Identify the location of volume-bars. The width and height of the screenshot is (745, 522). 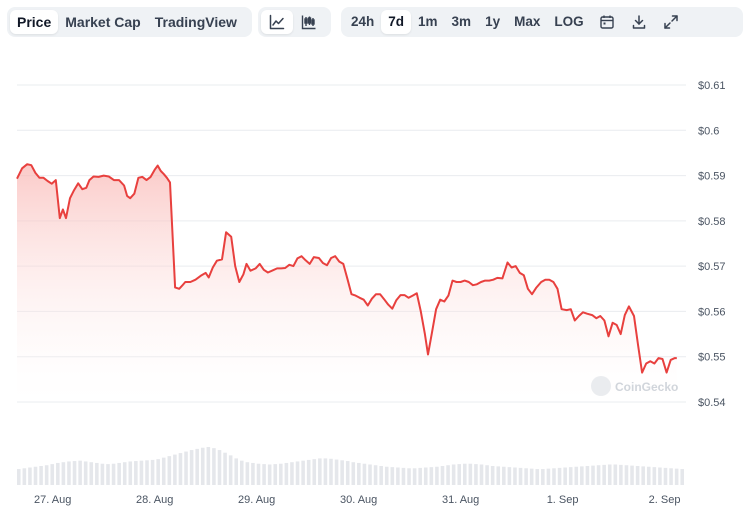
(350, 466).